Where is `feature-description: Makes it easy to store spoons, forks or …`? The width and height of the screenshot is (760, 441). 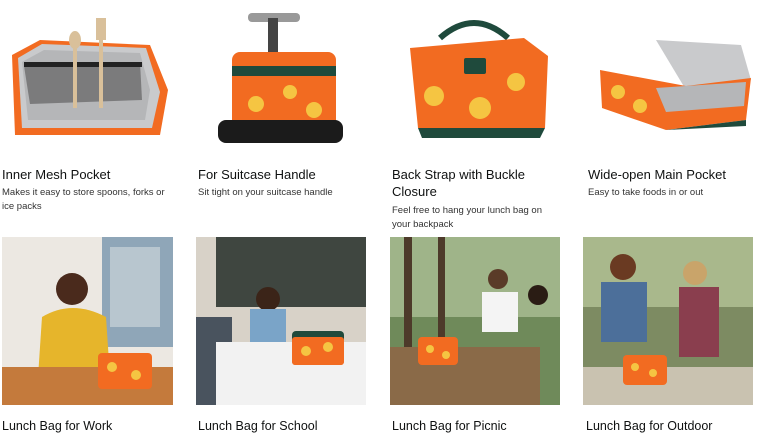 feature-description: Makes it easy to store spoons, forks or … is located at coordinates (83, 199).